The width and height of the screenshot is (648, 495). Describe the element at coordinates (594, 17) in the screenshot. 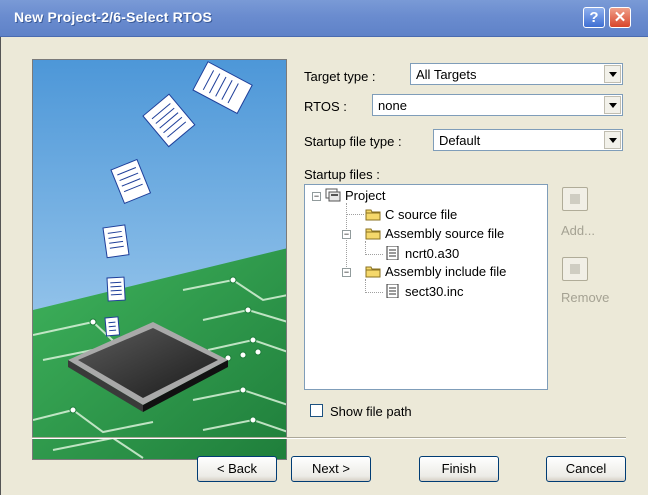

I see `help-button: ?` at that location.